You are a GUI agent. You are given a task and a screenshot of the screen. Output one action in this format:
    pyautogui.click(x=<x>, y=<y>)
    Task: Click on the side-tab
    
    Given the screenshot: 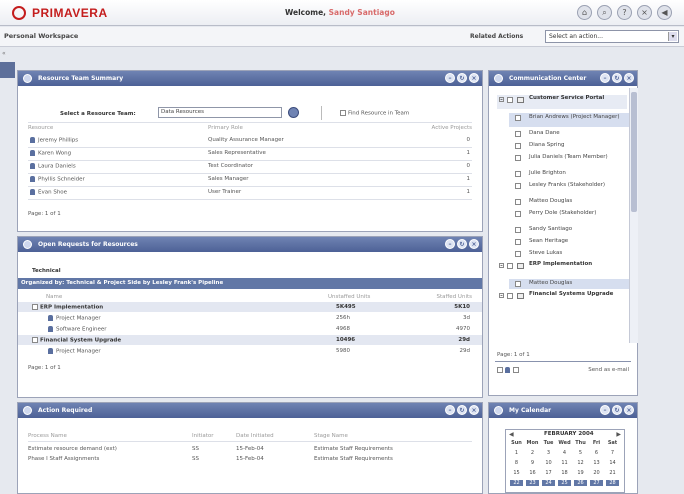 What is the action you would take?
    pyautogui.click(x=7, y=70)
    